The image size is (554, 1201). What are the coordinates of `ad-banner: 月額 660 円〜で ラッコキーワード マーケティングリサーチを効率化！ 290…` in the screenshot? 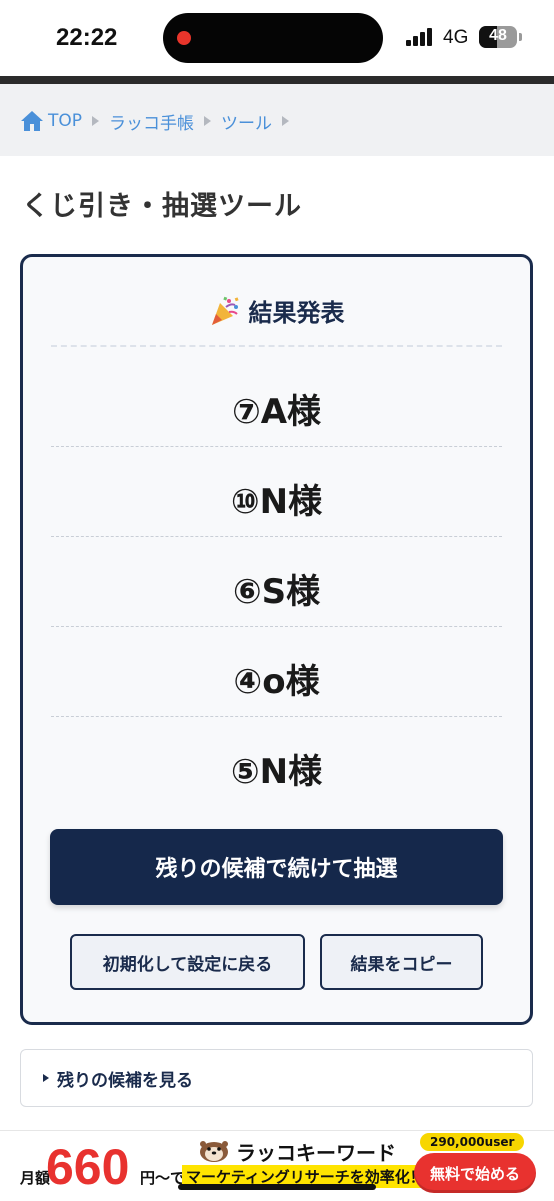 It's located at (277, 1165).